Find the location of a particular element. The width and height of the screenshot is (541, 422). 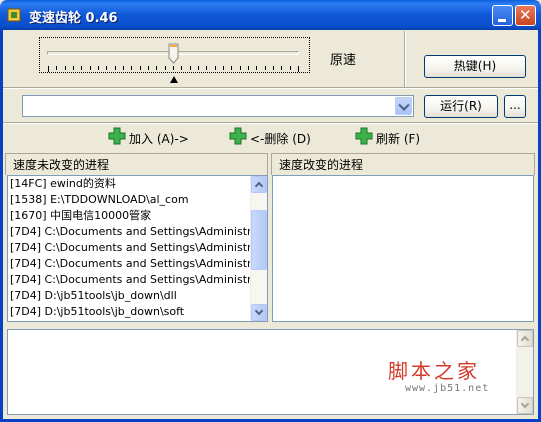

watermark-url: www.jb51.net is located at coordinates (447, 388).